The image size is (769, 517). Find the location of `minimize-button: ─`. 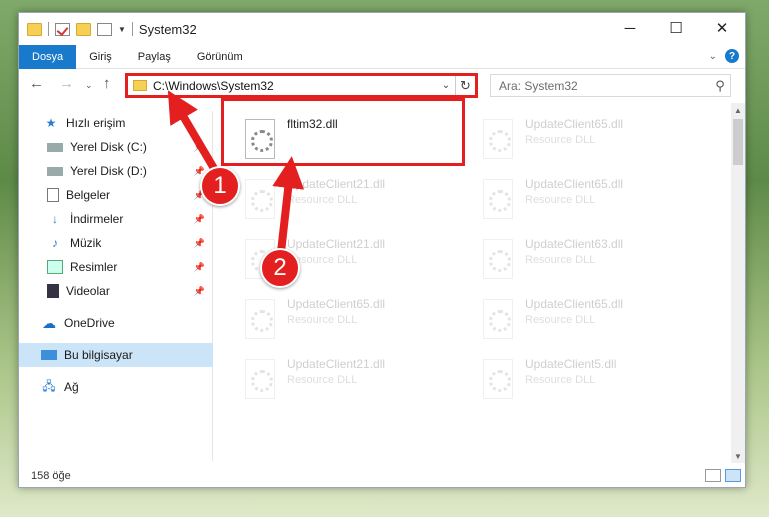

minimize-button: ─ is located at coordinates (630, 28).